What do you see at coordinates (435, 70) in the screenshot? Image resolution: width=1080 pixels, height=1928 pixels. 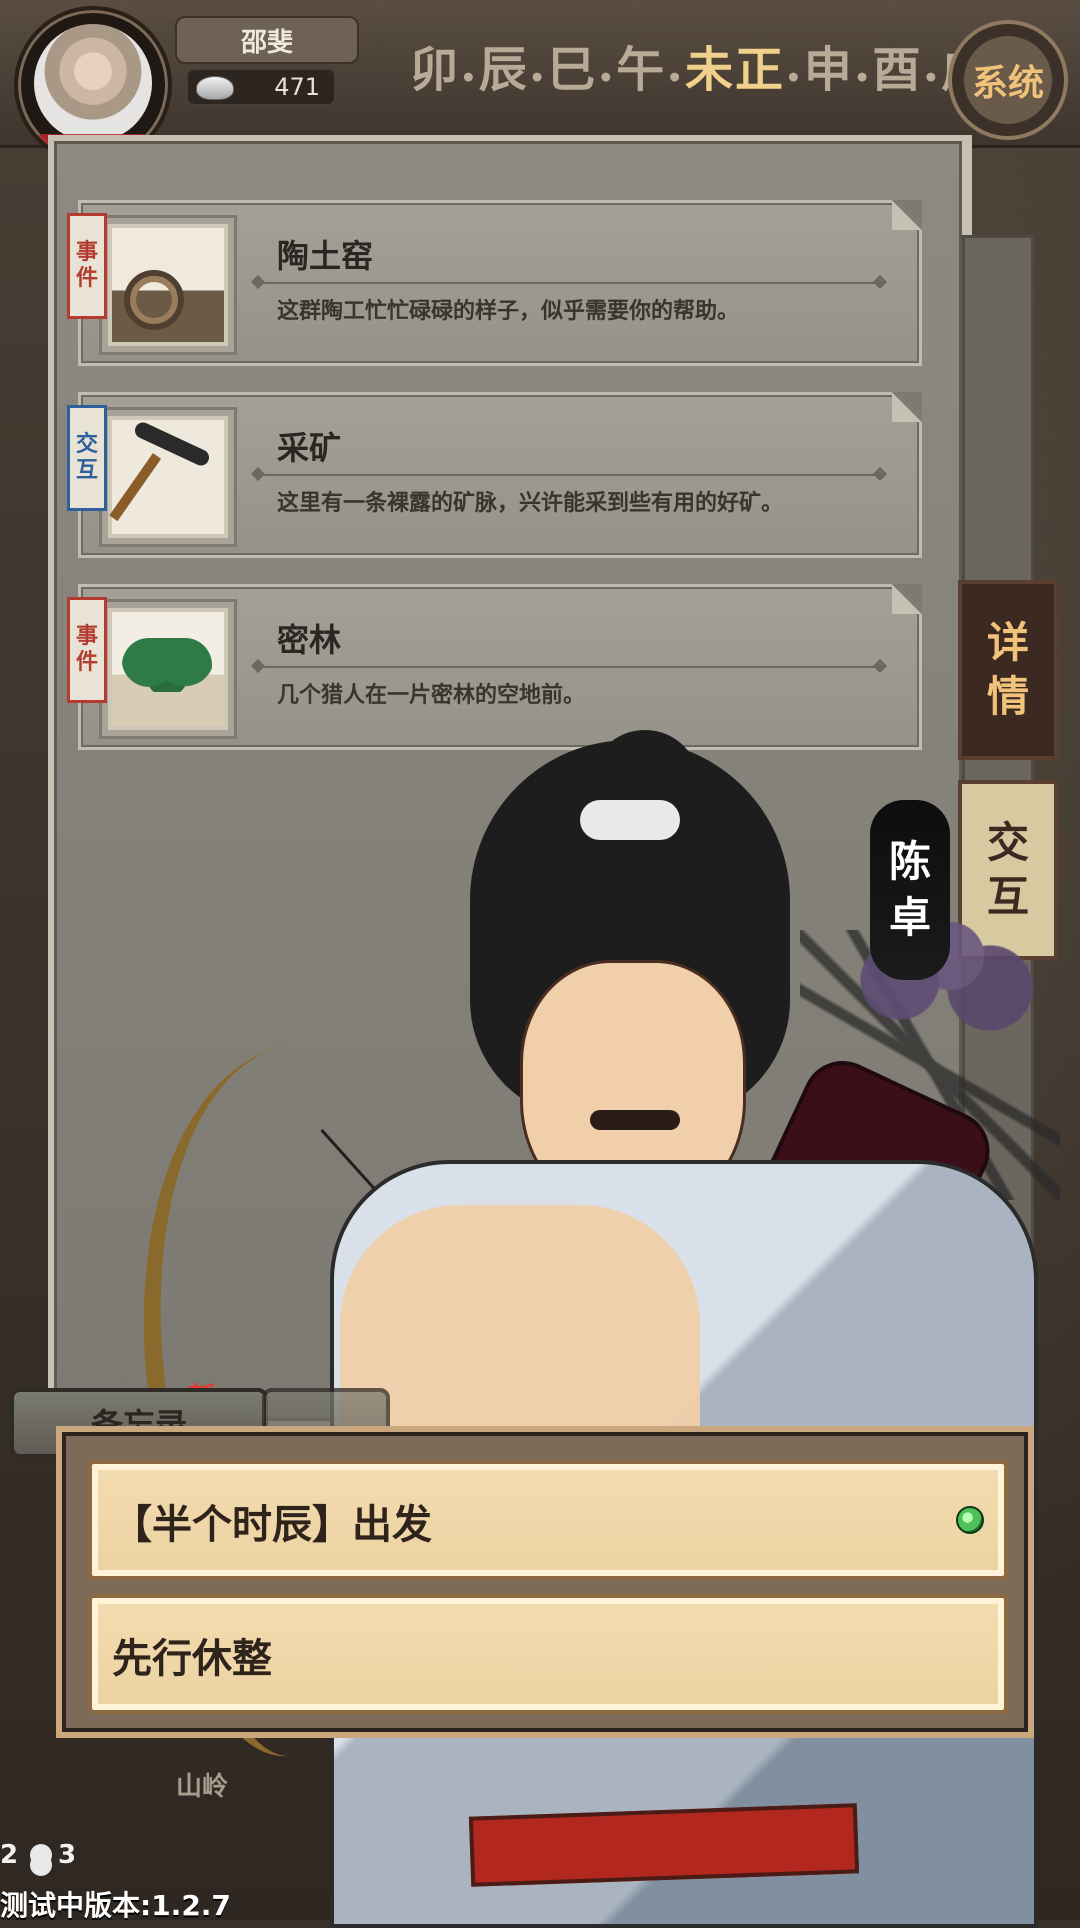 I see `time-unit: 卯` at bounding box center [435, 70].